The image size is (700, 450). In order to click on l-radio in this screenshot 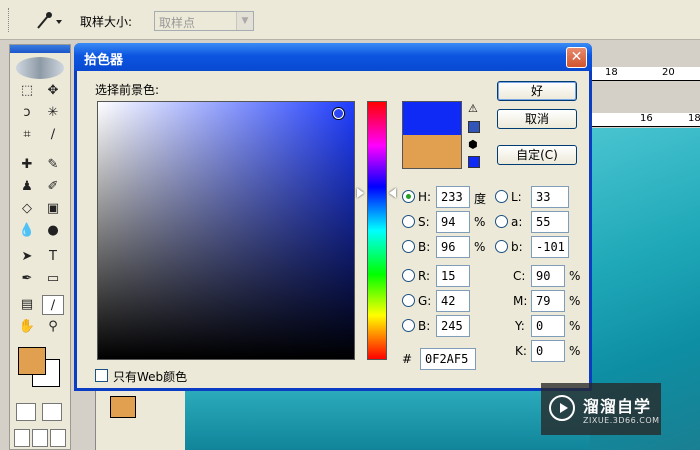, I will do `click(501, 196)`.